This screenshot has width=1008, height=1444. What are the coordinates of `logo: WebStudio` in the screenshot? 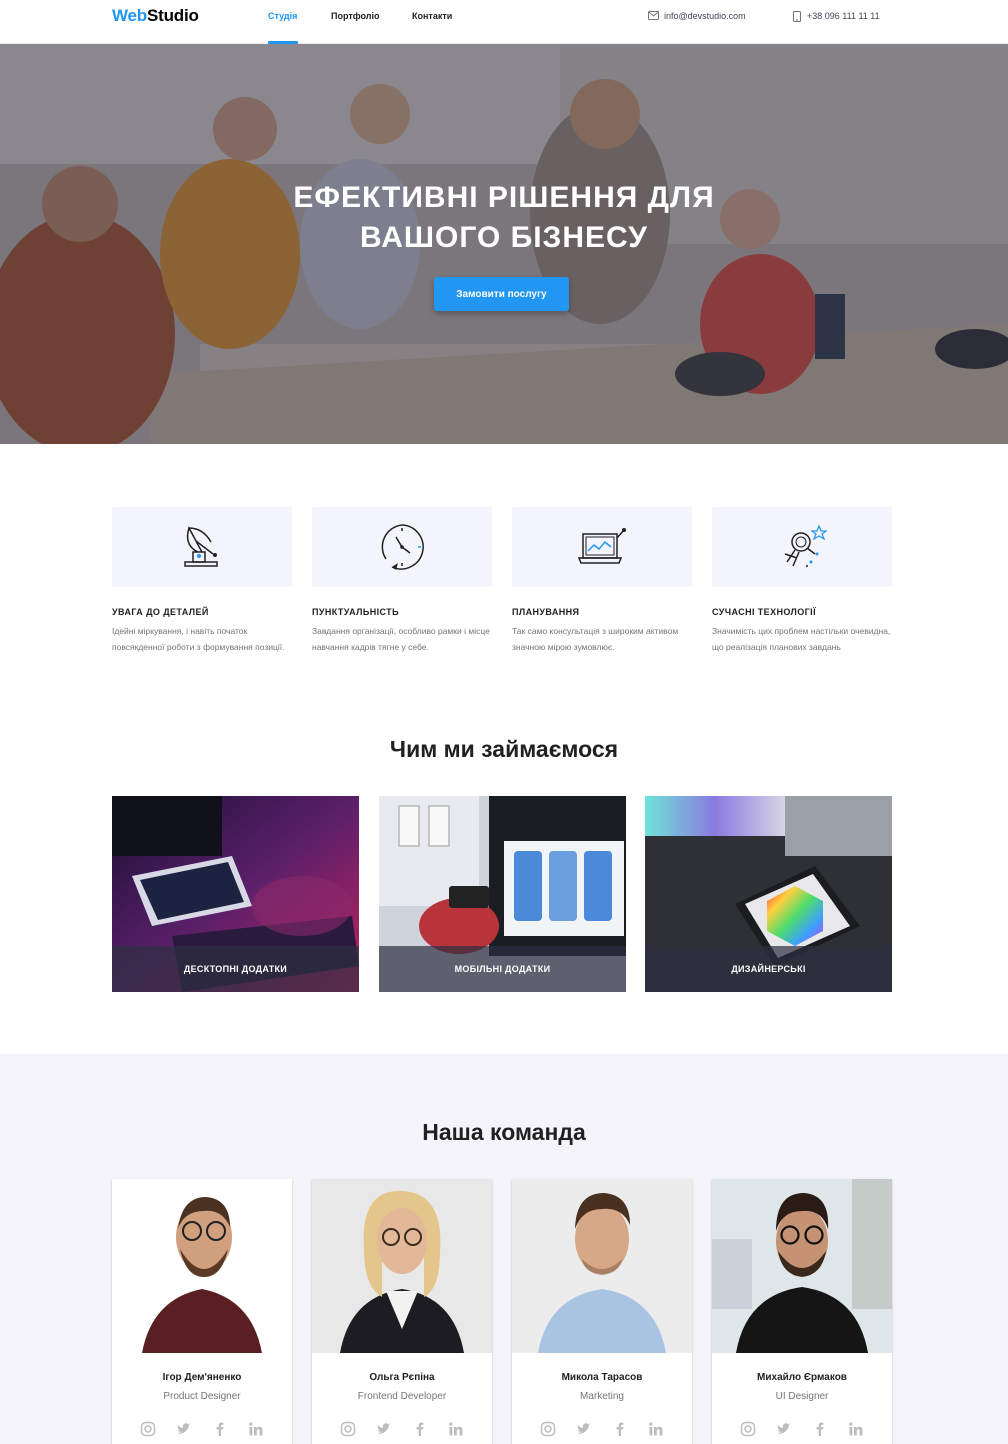 It's located at (155, 16).